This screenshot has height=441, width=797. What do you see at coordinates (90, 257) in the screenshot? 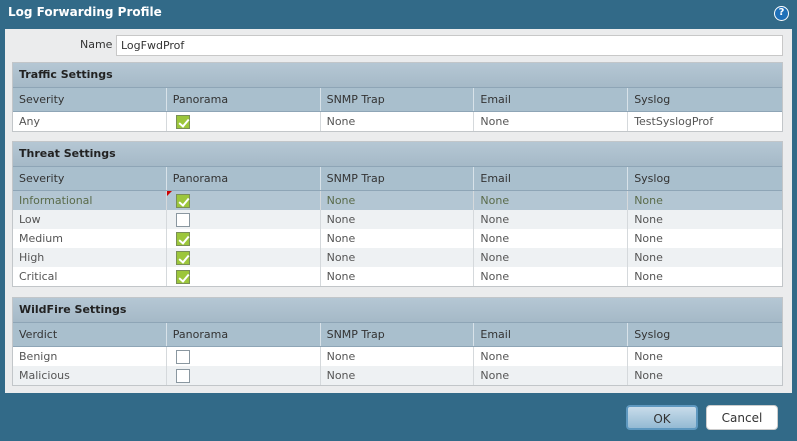
I see `row-label: High` at bounding box center [90, 257].